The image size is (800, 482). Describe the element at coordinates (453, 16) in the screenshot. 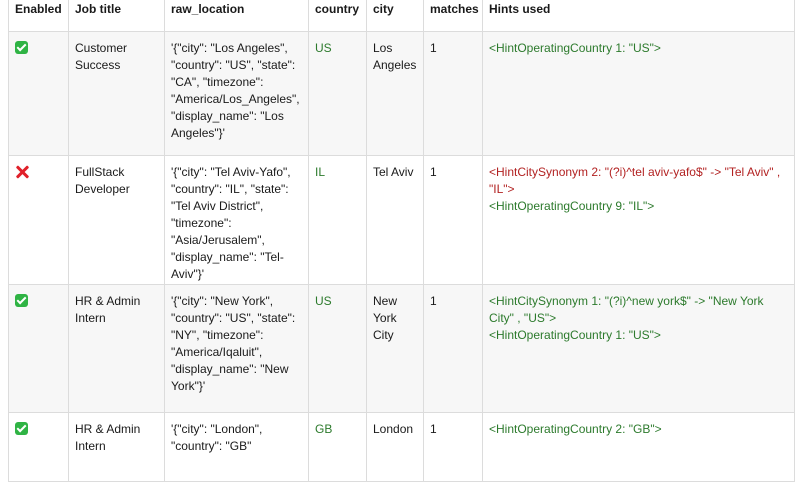

I see `header-matches: matches` at that location.